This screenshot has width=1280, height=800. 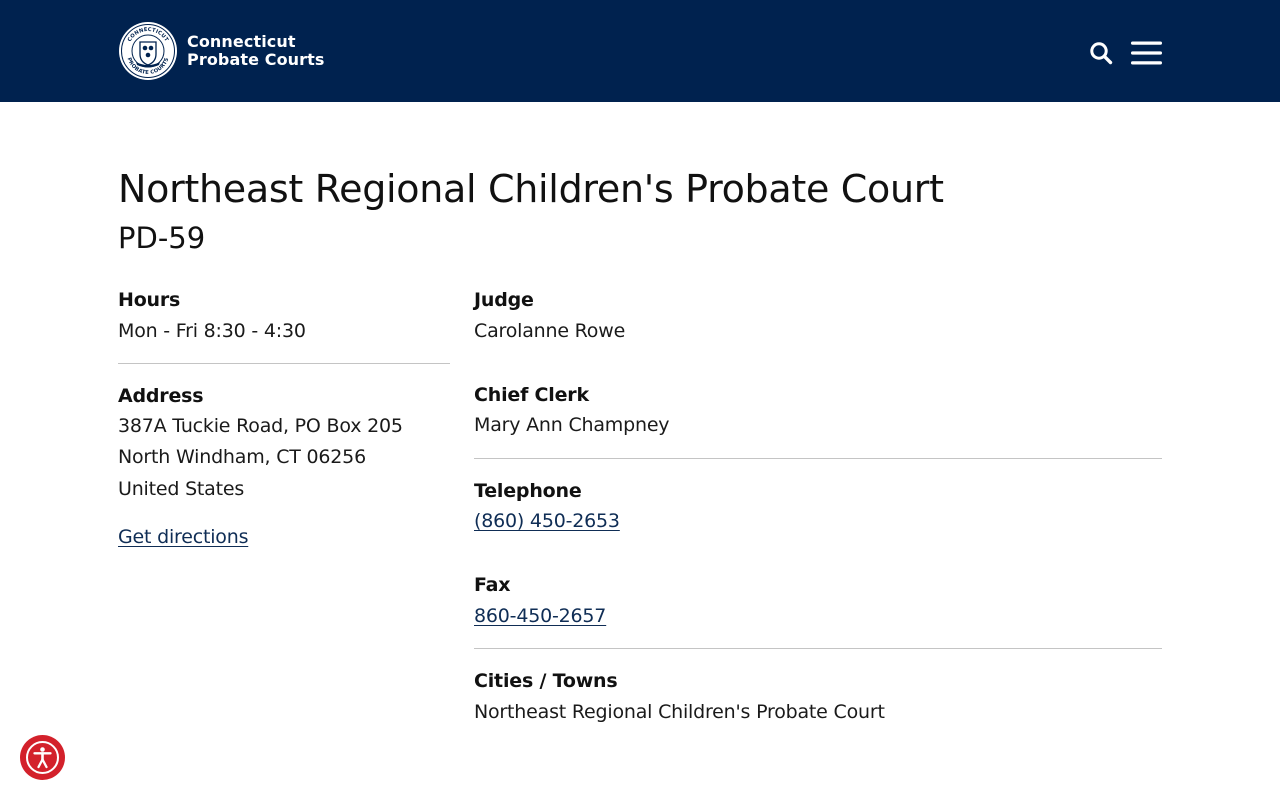 What do you see at coordinates (181, 489) in the screenshot?
I see `address-line-3: United States` at bounding box center [181, 489].